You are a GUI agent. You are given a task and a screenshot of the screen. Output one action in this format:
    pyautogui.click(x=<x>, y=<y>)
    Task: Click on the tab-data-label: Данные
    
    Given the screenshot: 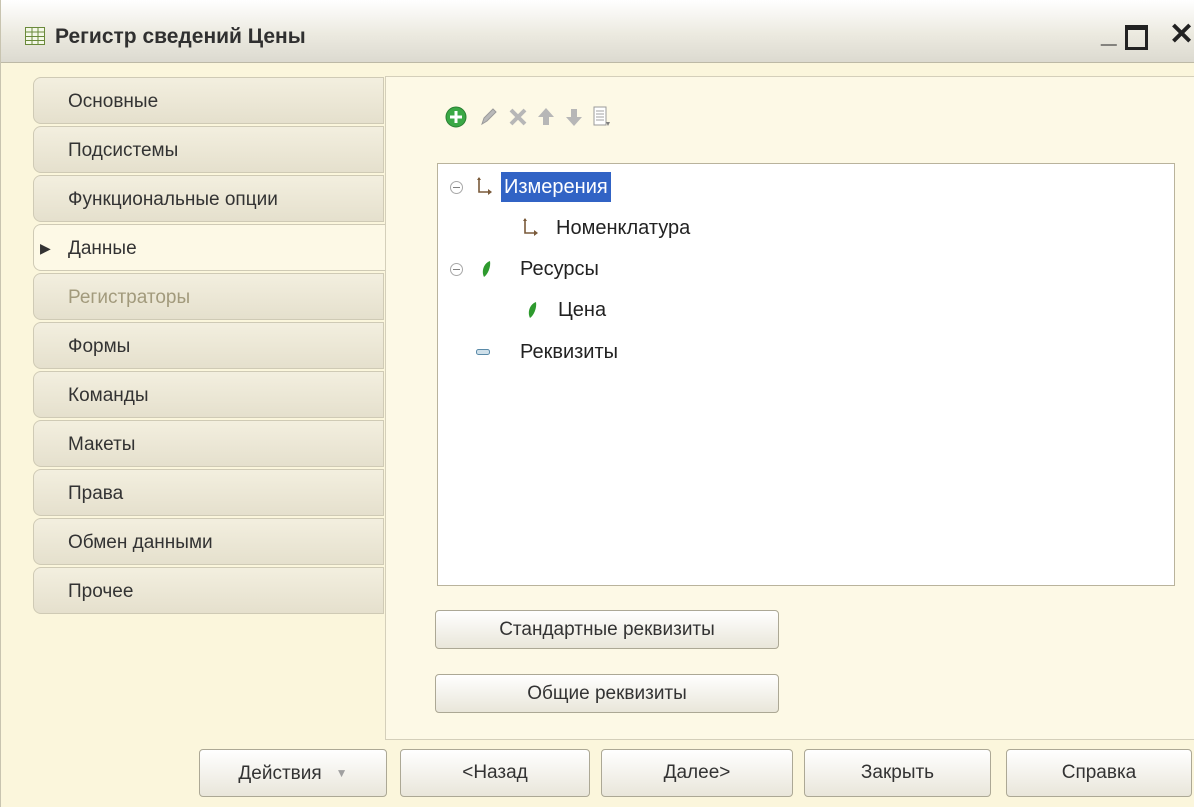 What is the action you would take?
    pyautogui.click(x=102, y=248)
    